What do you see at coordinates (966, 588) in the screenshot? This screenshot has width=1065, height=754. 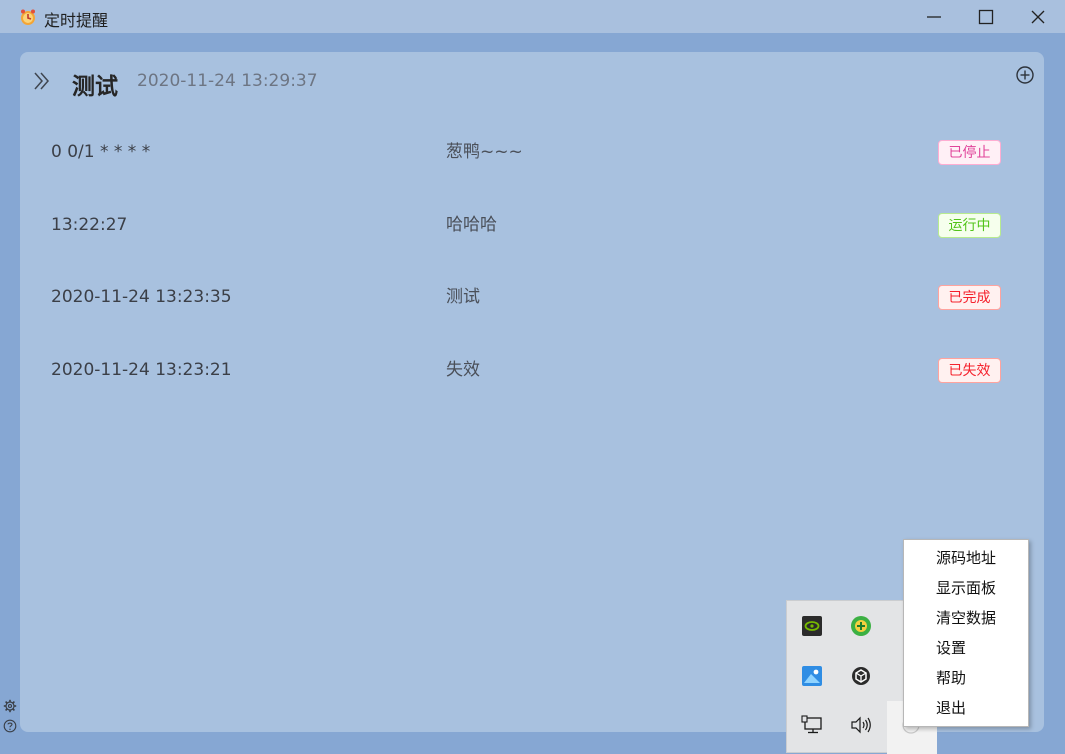 I see `menu-item-show-panel: 显示面板` at bounding box center [966, 588].